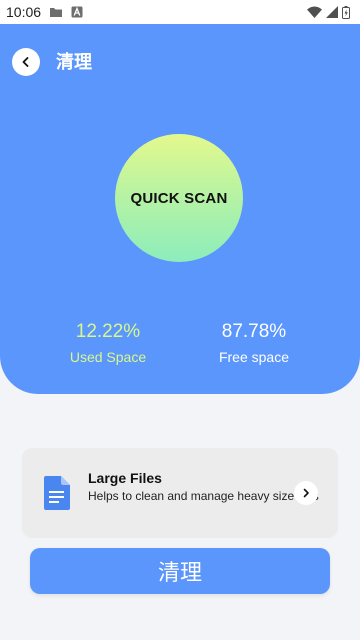 This screenshot has width=360, height=640. Describe the element at coordinates (108, 331) in the screenshot. I see `used-space-value: 12.22%` at that location.